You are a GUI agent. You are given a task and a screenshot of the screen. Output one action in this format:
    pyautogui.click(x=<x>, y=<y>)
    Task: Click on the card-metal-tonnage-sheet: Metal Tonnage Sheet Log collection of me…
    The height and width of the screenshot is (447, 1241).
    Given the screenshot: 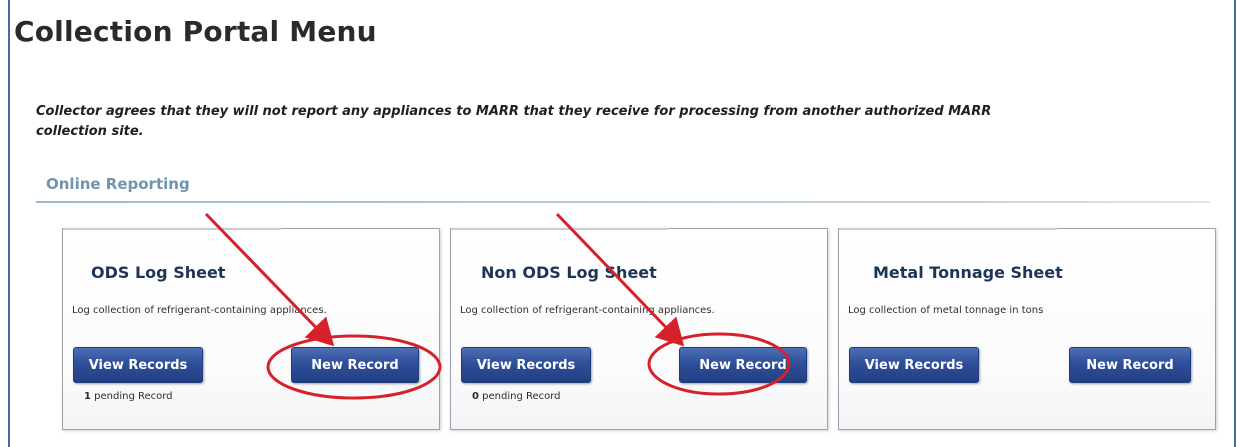 What is the action you would take?
    pyautogui.click(x=1027, y=329)
    